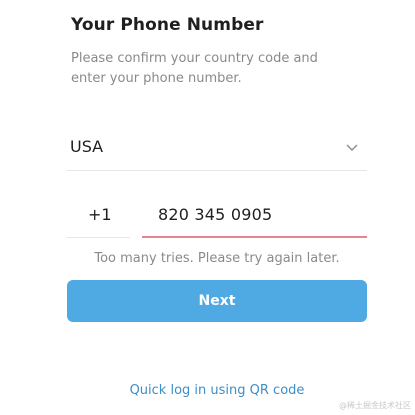 The height and width of the screenshot is (415, 415). I want to click on country-selected-value: USA, so click(87, 146).